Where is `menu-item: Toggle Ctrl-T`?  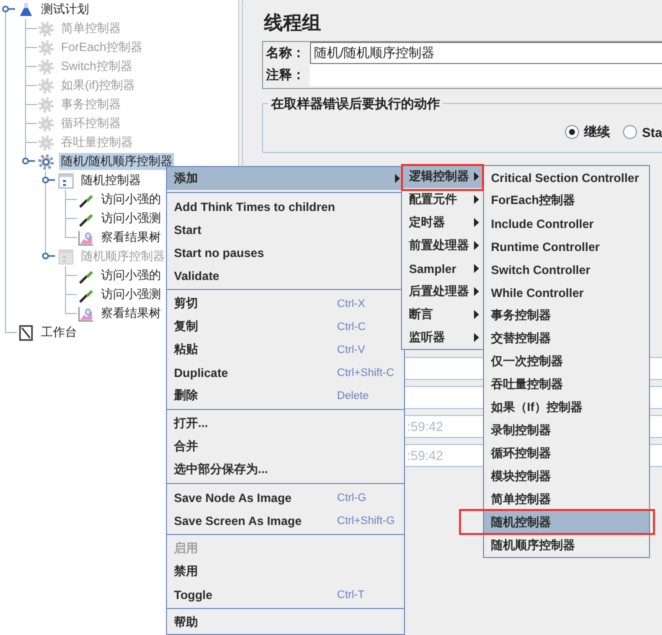
menu-item: Toggle Ctrl-T is located at coordinates (285, 594).